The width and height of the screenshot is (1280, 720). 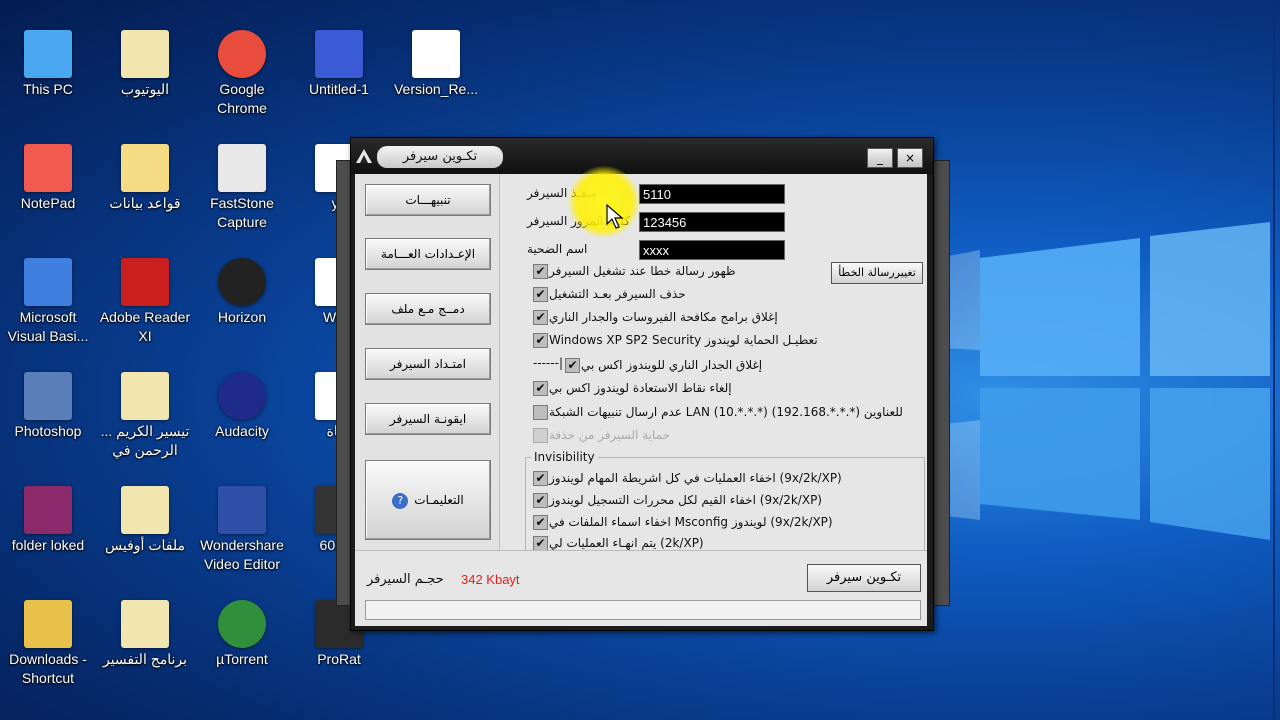 What do you see at coordinates (557, 249) in the screenshot?
I see `victim-name-label: اسم الضحية` at bounding box center [557, 249].